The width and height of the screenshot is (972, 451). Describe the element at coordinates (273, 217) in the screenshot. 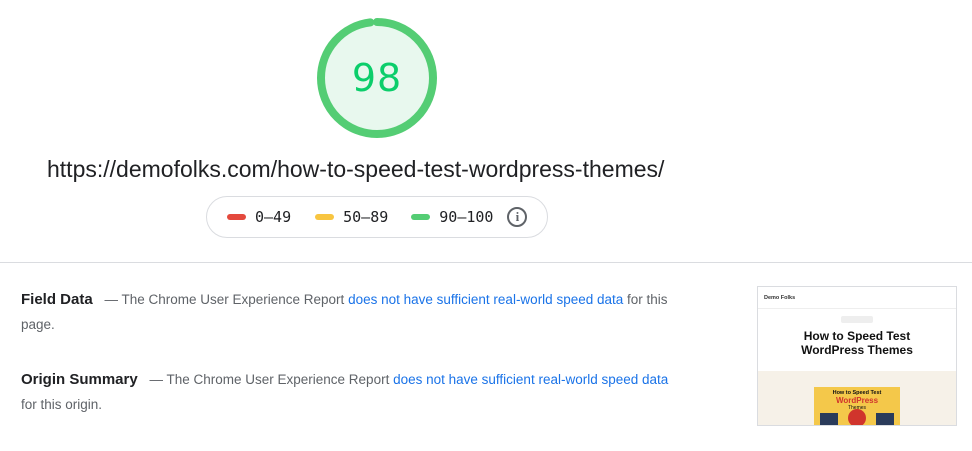

I see `legend-label-fail: 0–49` at that location.